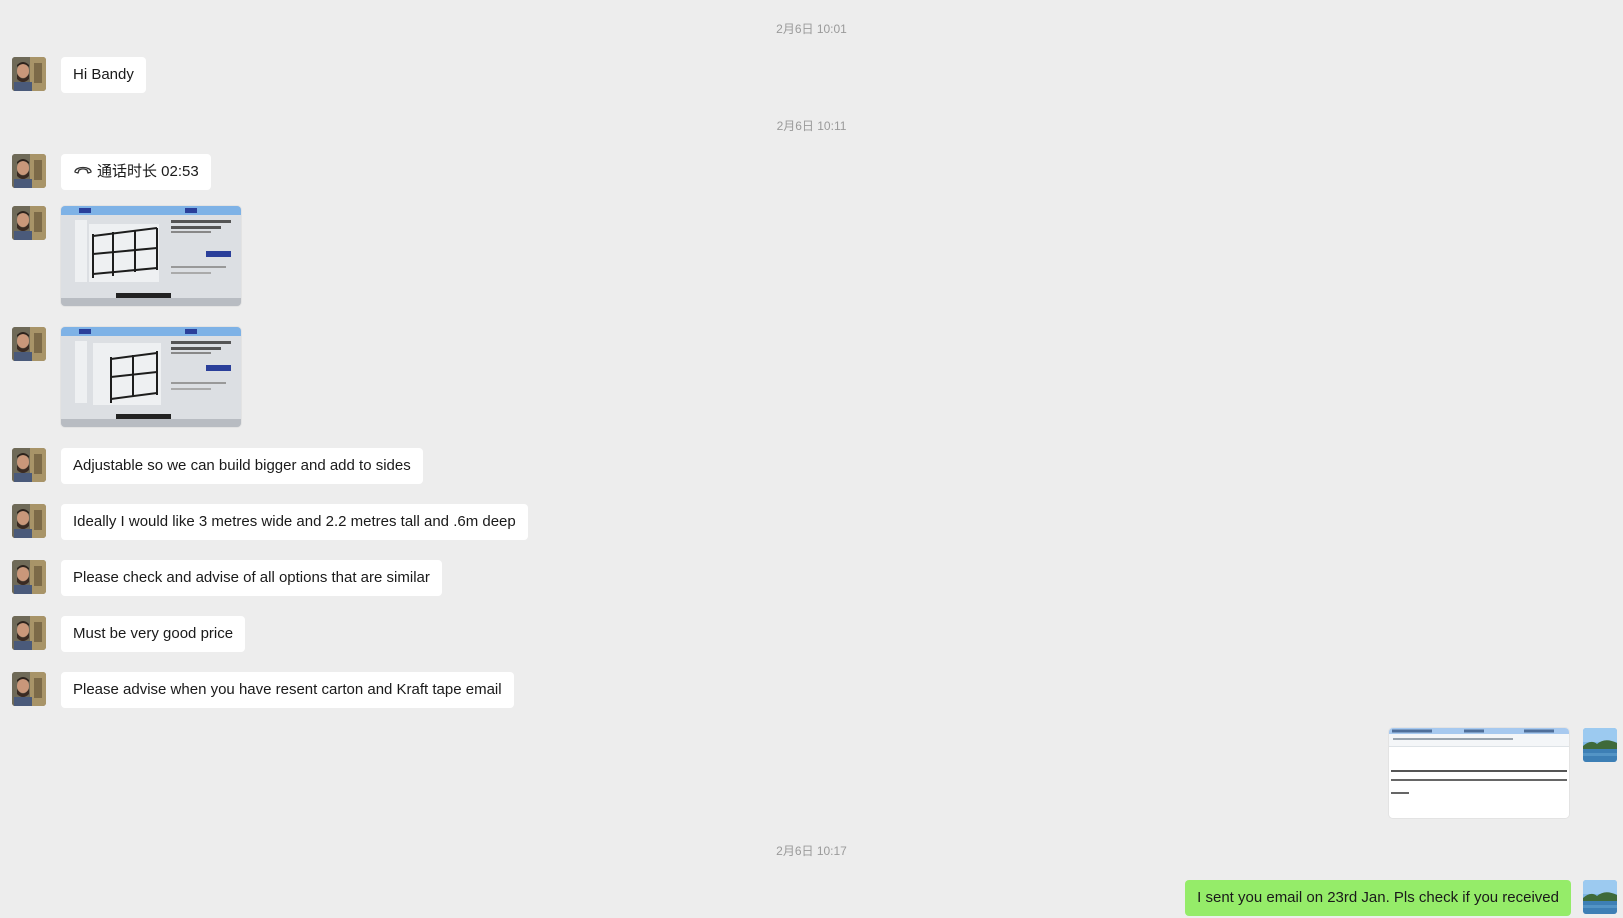 Image resolution: width=1623 pixels, height=918 pixels. What do you see at coordinates (153, 634) in the screenshot?
I see `message-bubble: Must be very good price` at bounding box center [153, 634].